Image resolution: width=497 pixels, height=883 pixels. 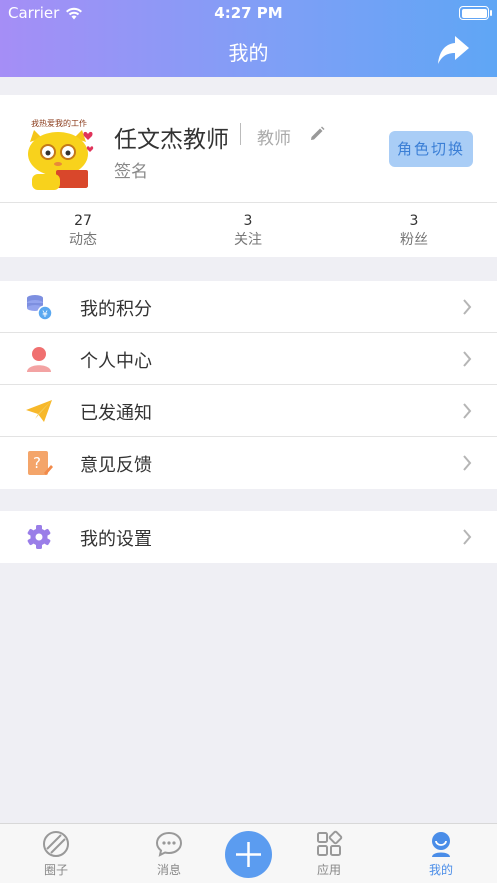 I want to click on add-button, so click(x=248, y=854).